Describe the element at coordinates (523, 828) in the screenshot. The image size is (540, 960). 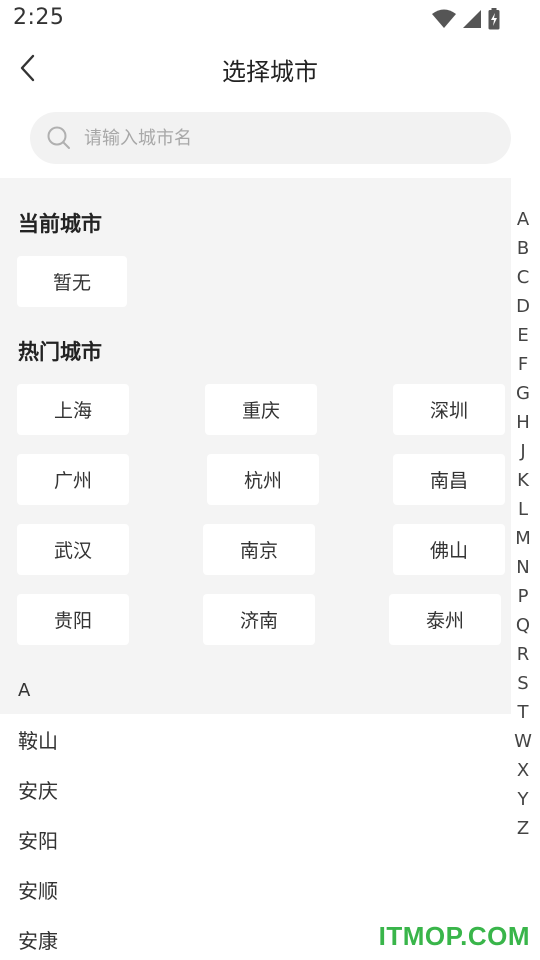
I see `alphabet-letter: Z` at that location.